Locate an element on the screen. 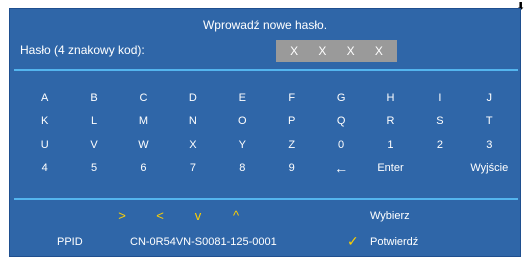 The width and height of the screenshot is (531, 262). confirm-hint: Potwierdź is located at coordinates (394, 242).